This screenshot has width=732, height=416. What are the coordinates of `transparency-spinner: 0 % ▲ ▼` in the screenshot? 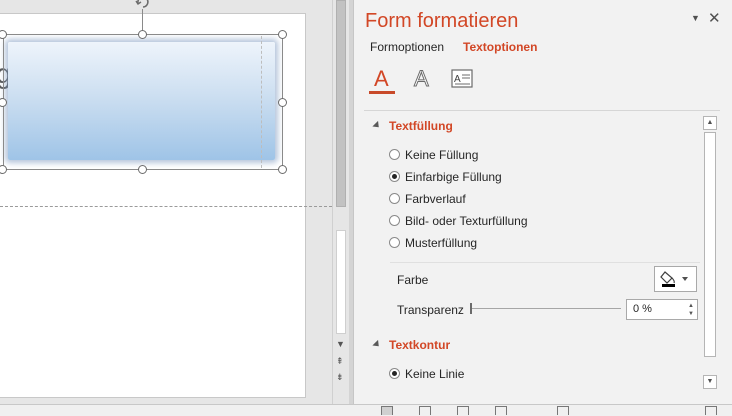 It's located at (662, 309).